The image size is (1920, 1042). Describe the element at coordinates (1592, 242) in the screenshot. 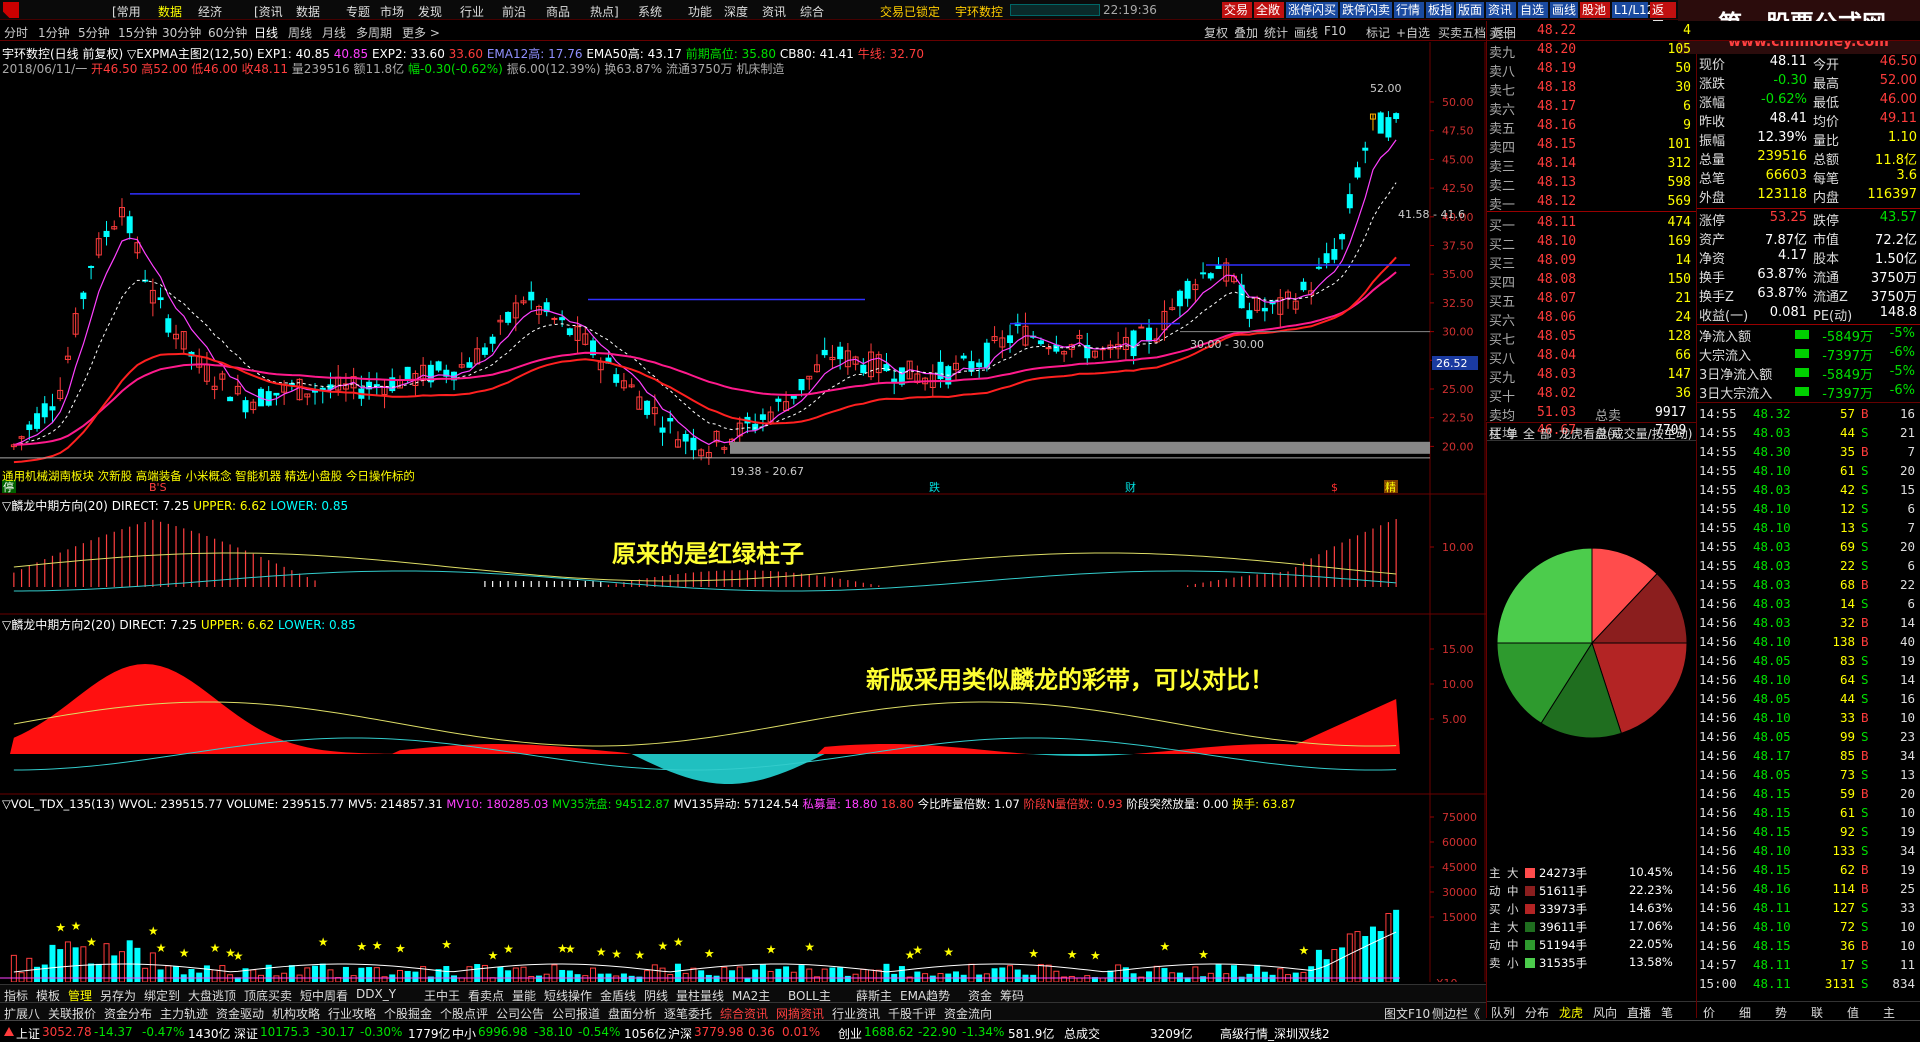

I see `bid-row: 买二 48.10 169` at that location.